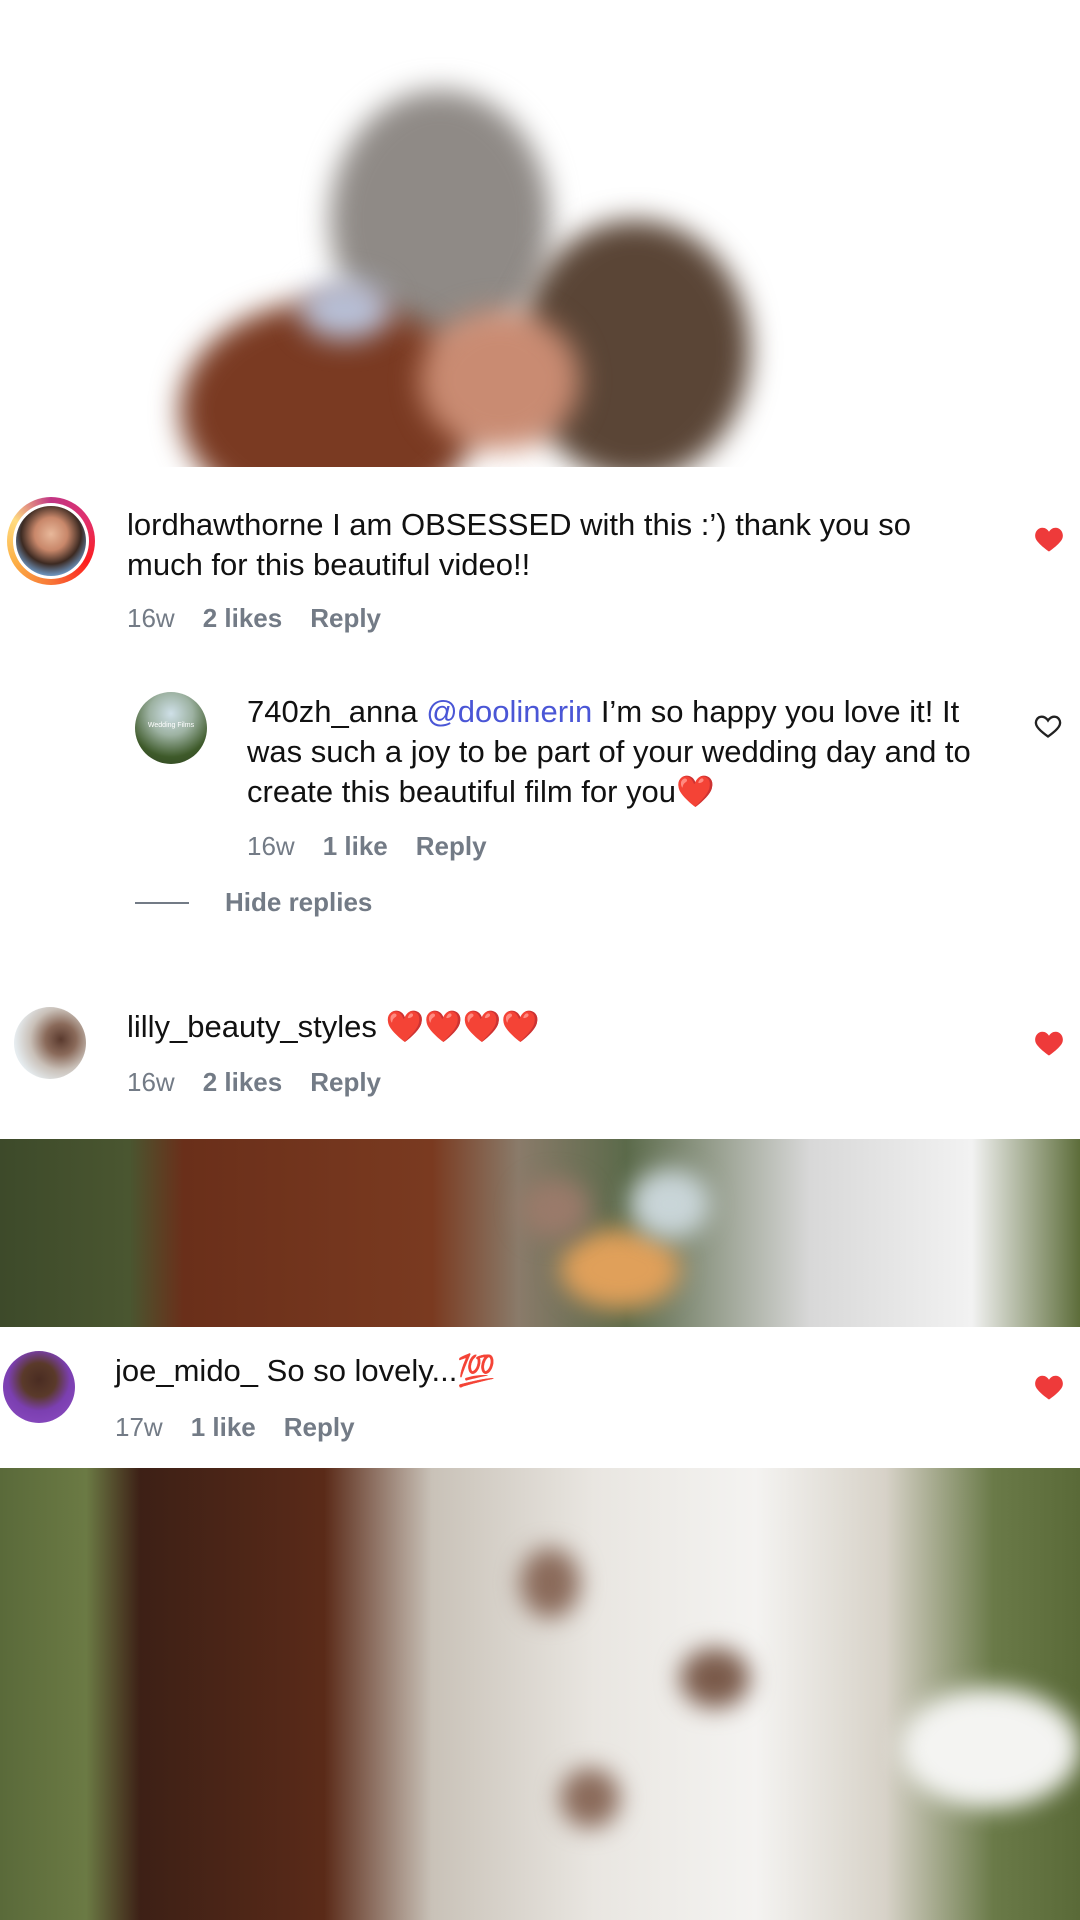 Image resolution: width=1080 pixels, height=1920 pixels. Describe the element at coordinates (377, 1370) in the screenshot. I see `comment-text: So so lovely...💯` at that location.